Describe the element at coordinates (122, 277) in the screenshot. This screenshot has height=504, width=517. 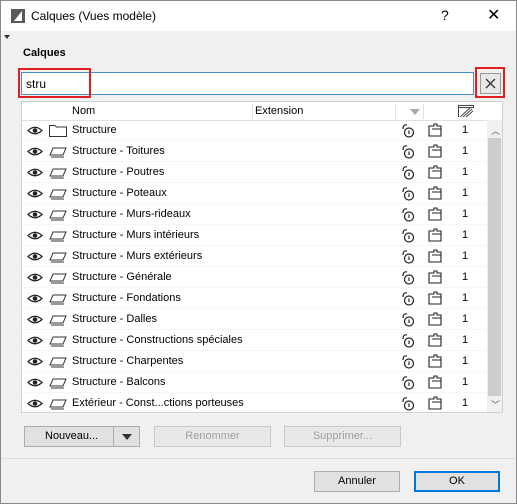
I see `row-name: Structure - Générale` at that location.